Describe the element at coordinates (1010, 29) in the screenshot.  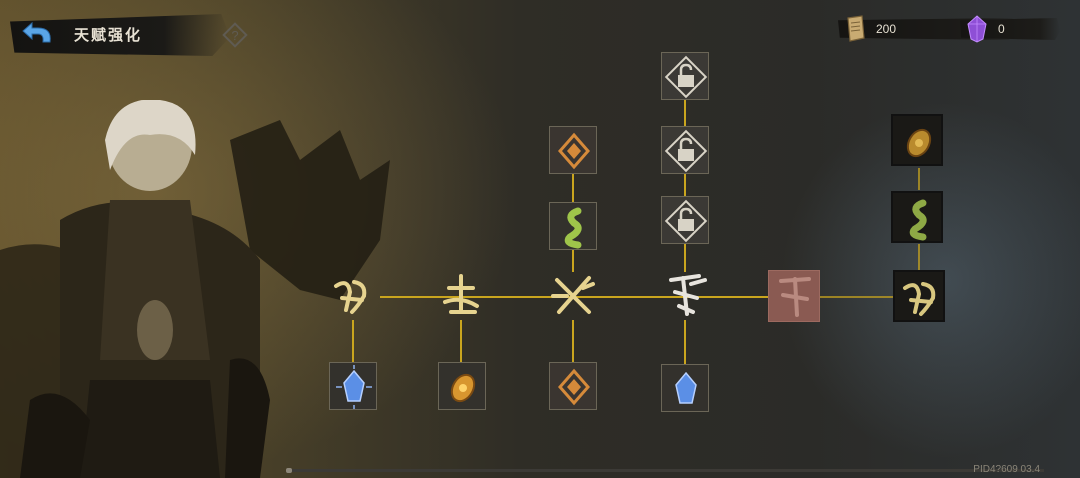
I see `resource-crystal: 0` at that location.